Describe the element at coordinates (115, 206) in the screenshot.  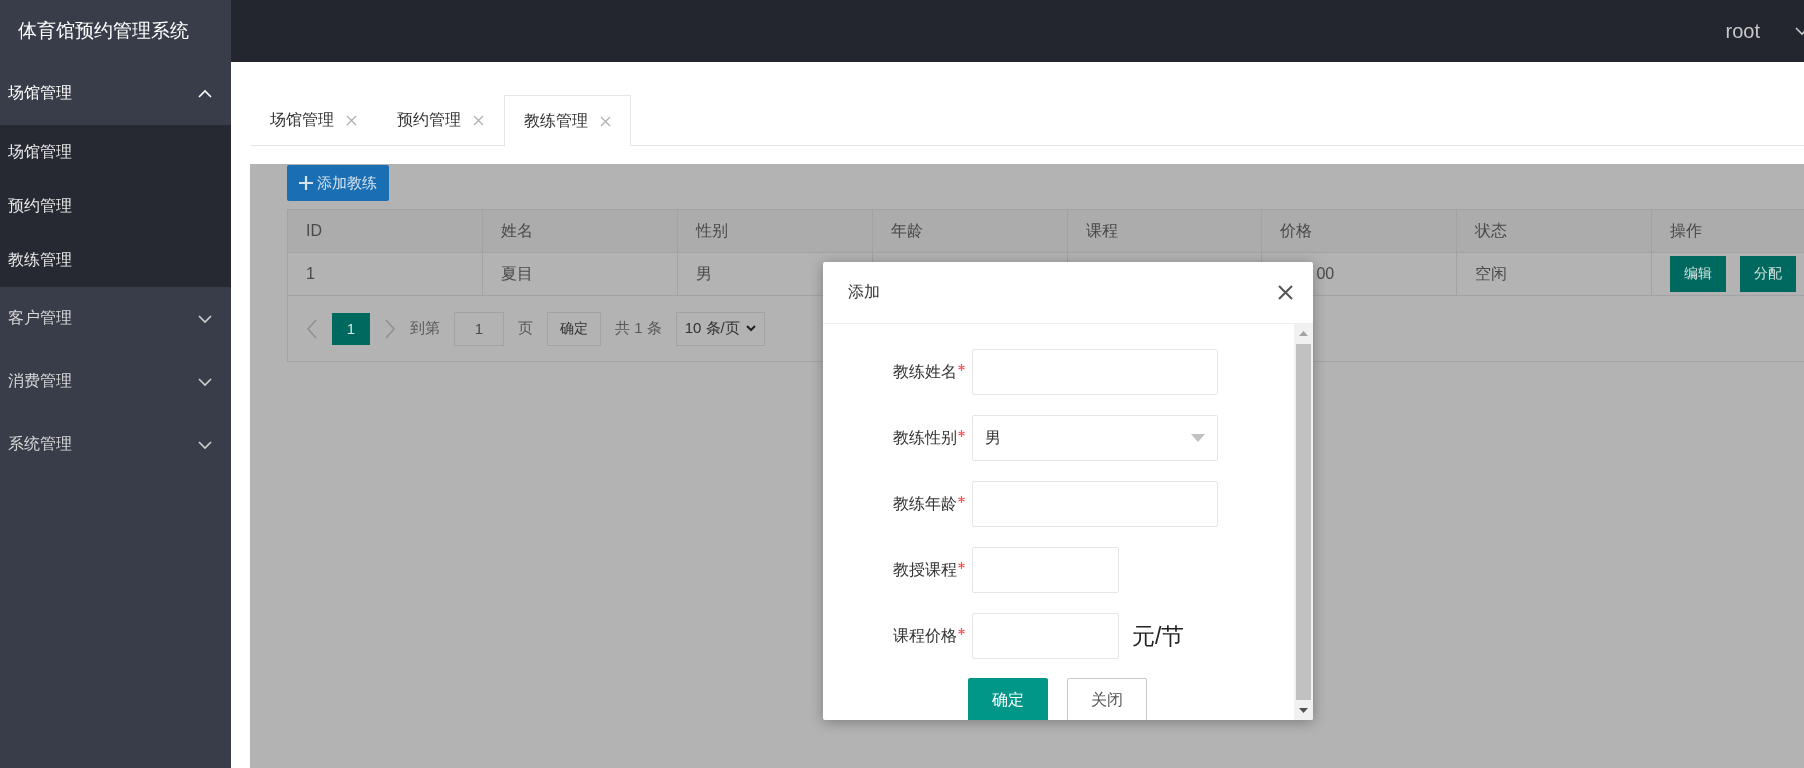
I see `menu-item: 预约管理` at that location.